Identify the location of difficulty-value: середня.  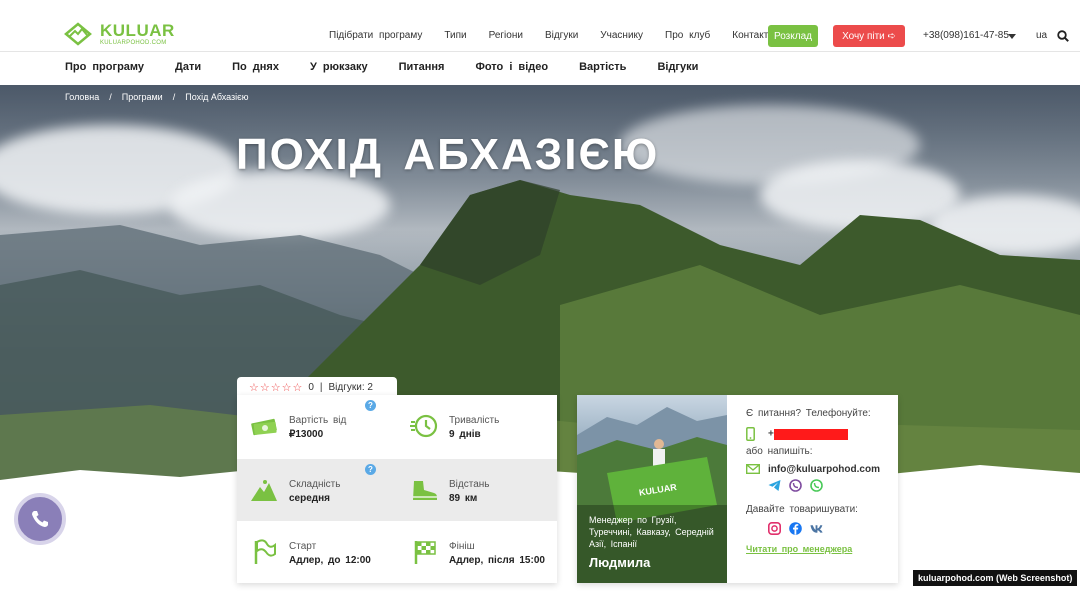
(310, 498).